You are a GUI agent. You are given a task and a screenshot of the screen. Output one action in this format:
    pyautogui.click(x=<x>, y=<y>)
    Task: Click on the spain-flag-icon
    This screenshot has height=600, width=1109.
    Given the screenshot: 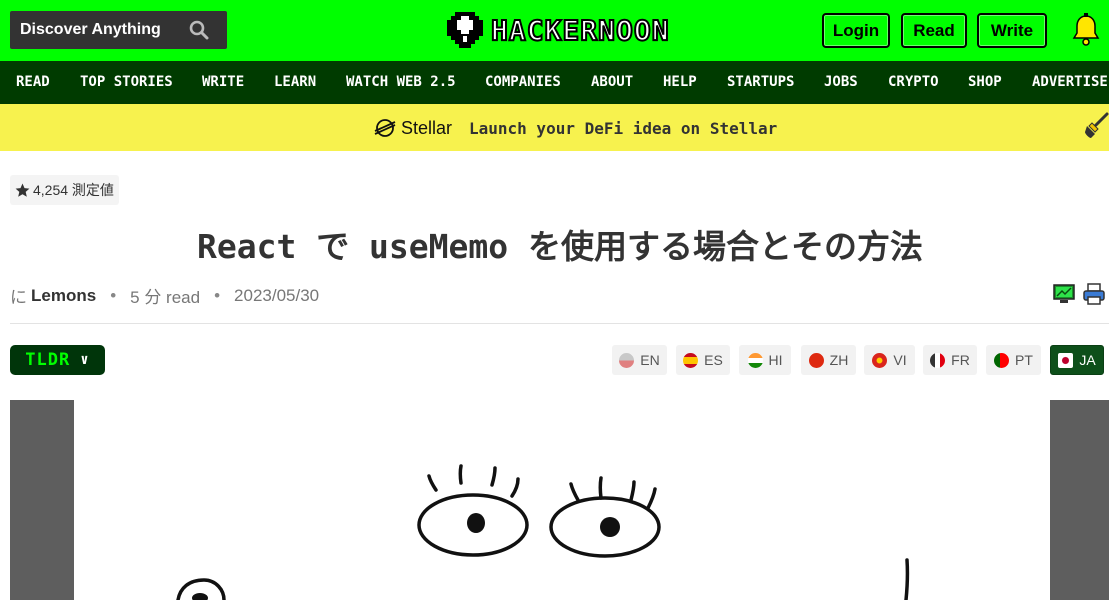 What is the action you would take?
    pyautogui.click(x=691, y=360)
    